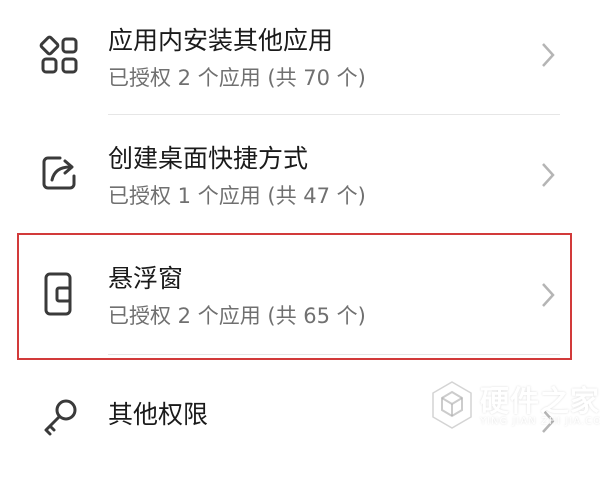 This screenshot has width=600, height=480. I want to click on floating-window-icon, so click(58, 294).